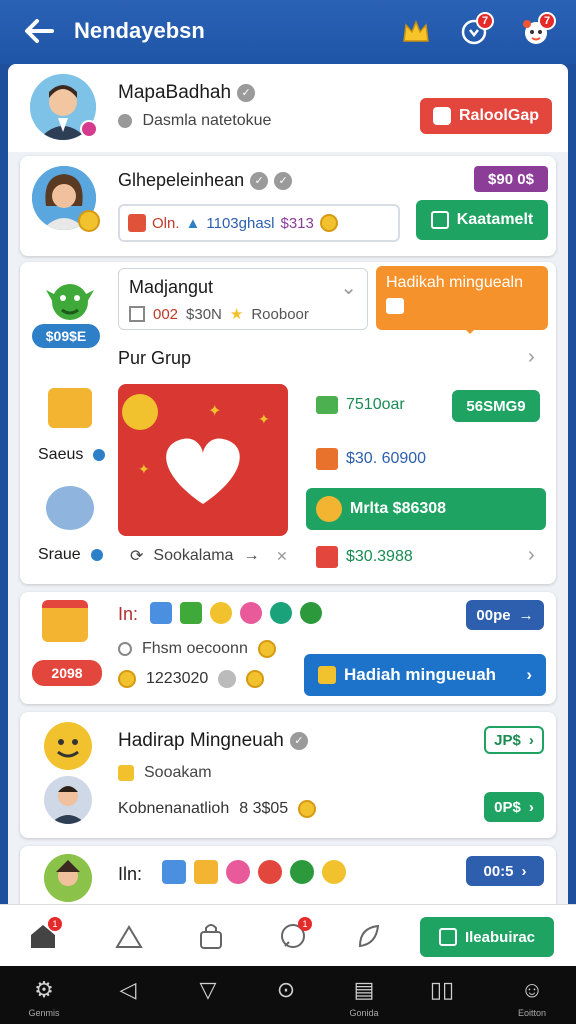 The width and height of the screenshot is (576, 1024). Describe the element at coordinates (178, 772) in the screenshot. I see `weekly-line-1: Sooakam` at that location.